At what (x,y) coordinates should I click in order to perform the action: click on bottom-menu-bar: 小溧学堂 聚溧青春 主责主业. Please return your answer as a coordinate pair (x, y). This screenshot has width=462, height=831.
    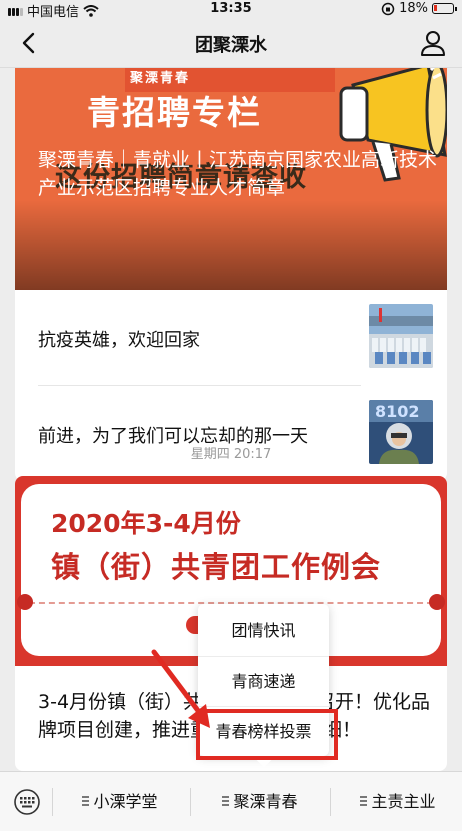
    Looking at the image, I should click on (231, 801).